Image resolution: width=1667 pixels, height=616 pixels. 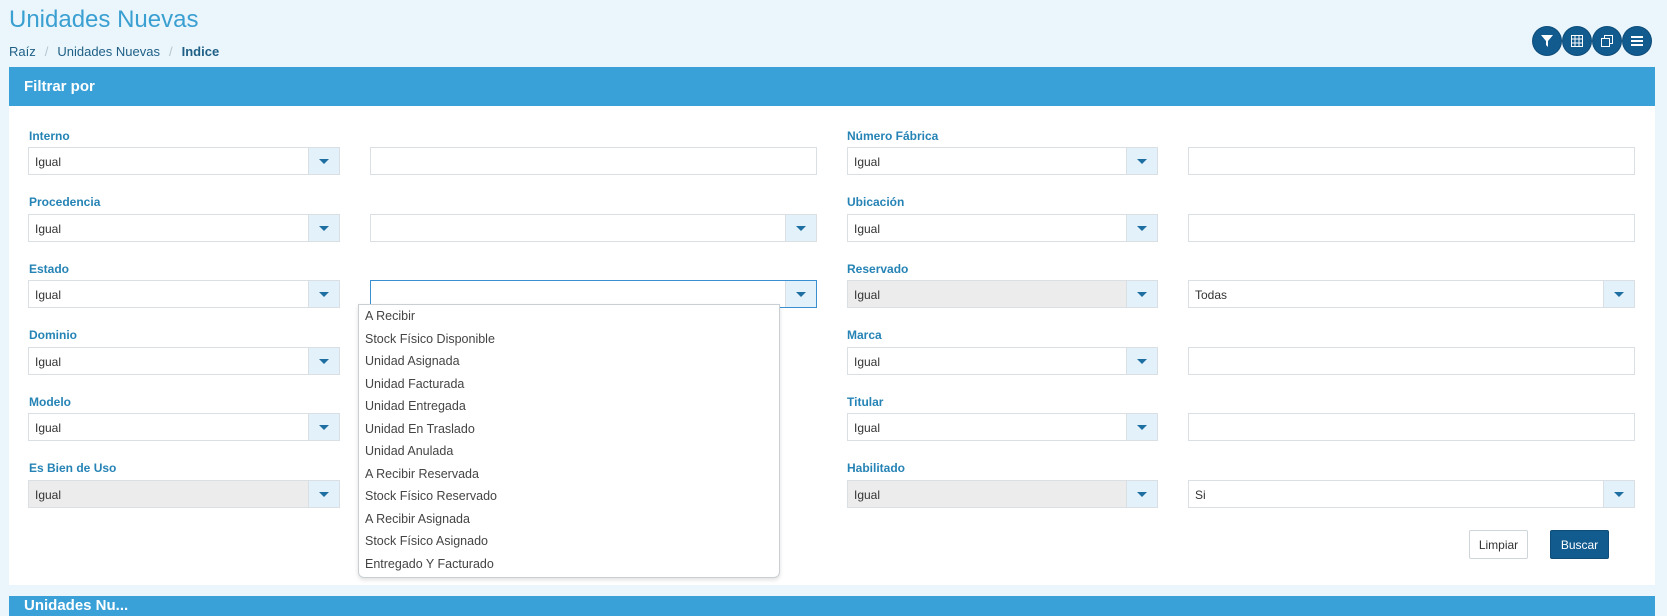 I want to click on titular-label: Titular, so click(x=865, y=402).